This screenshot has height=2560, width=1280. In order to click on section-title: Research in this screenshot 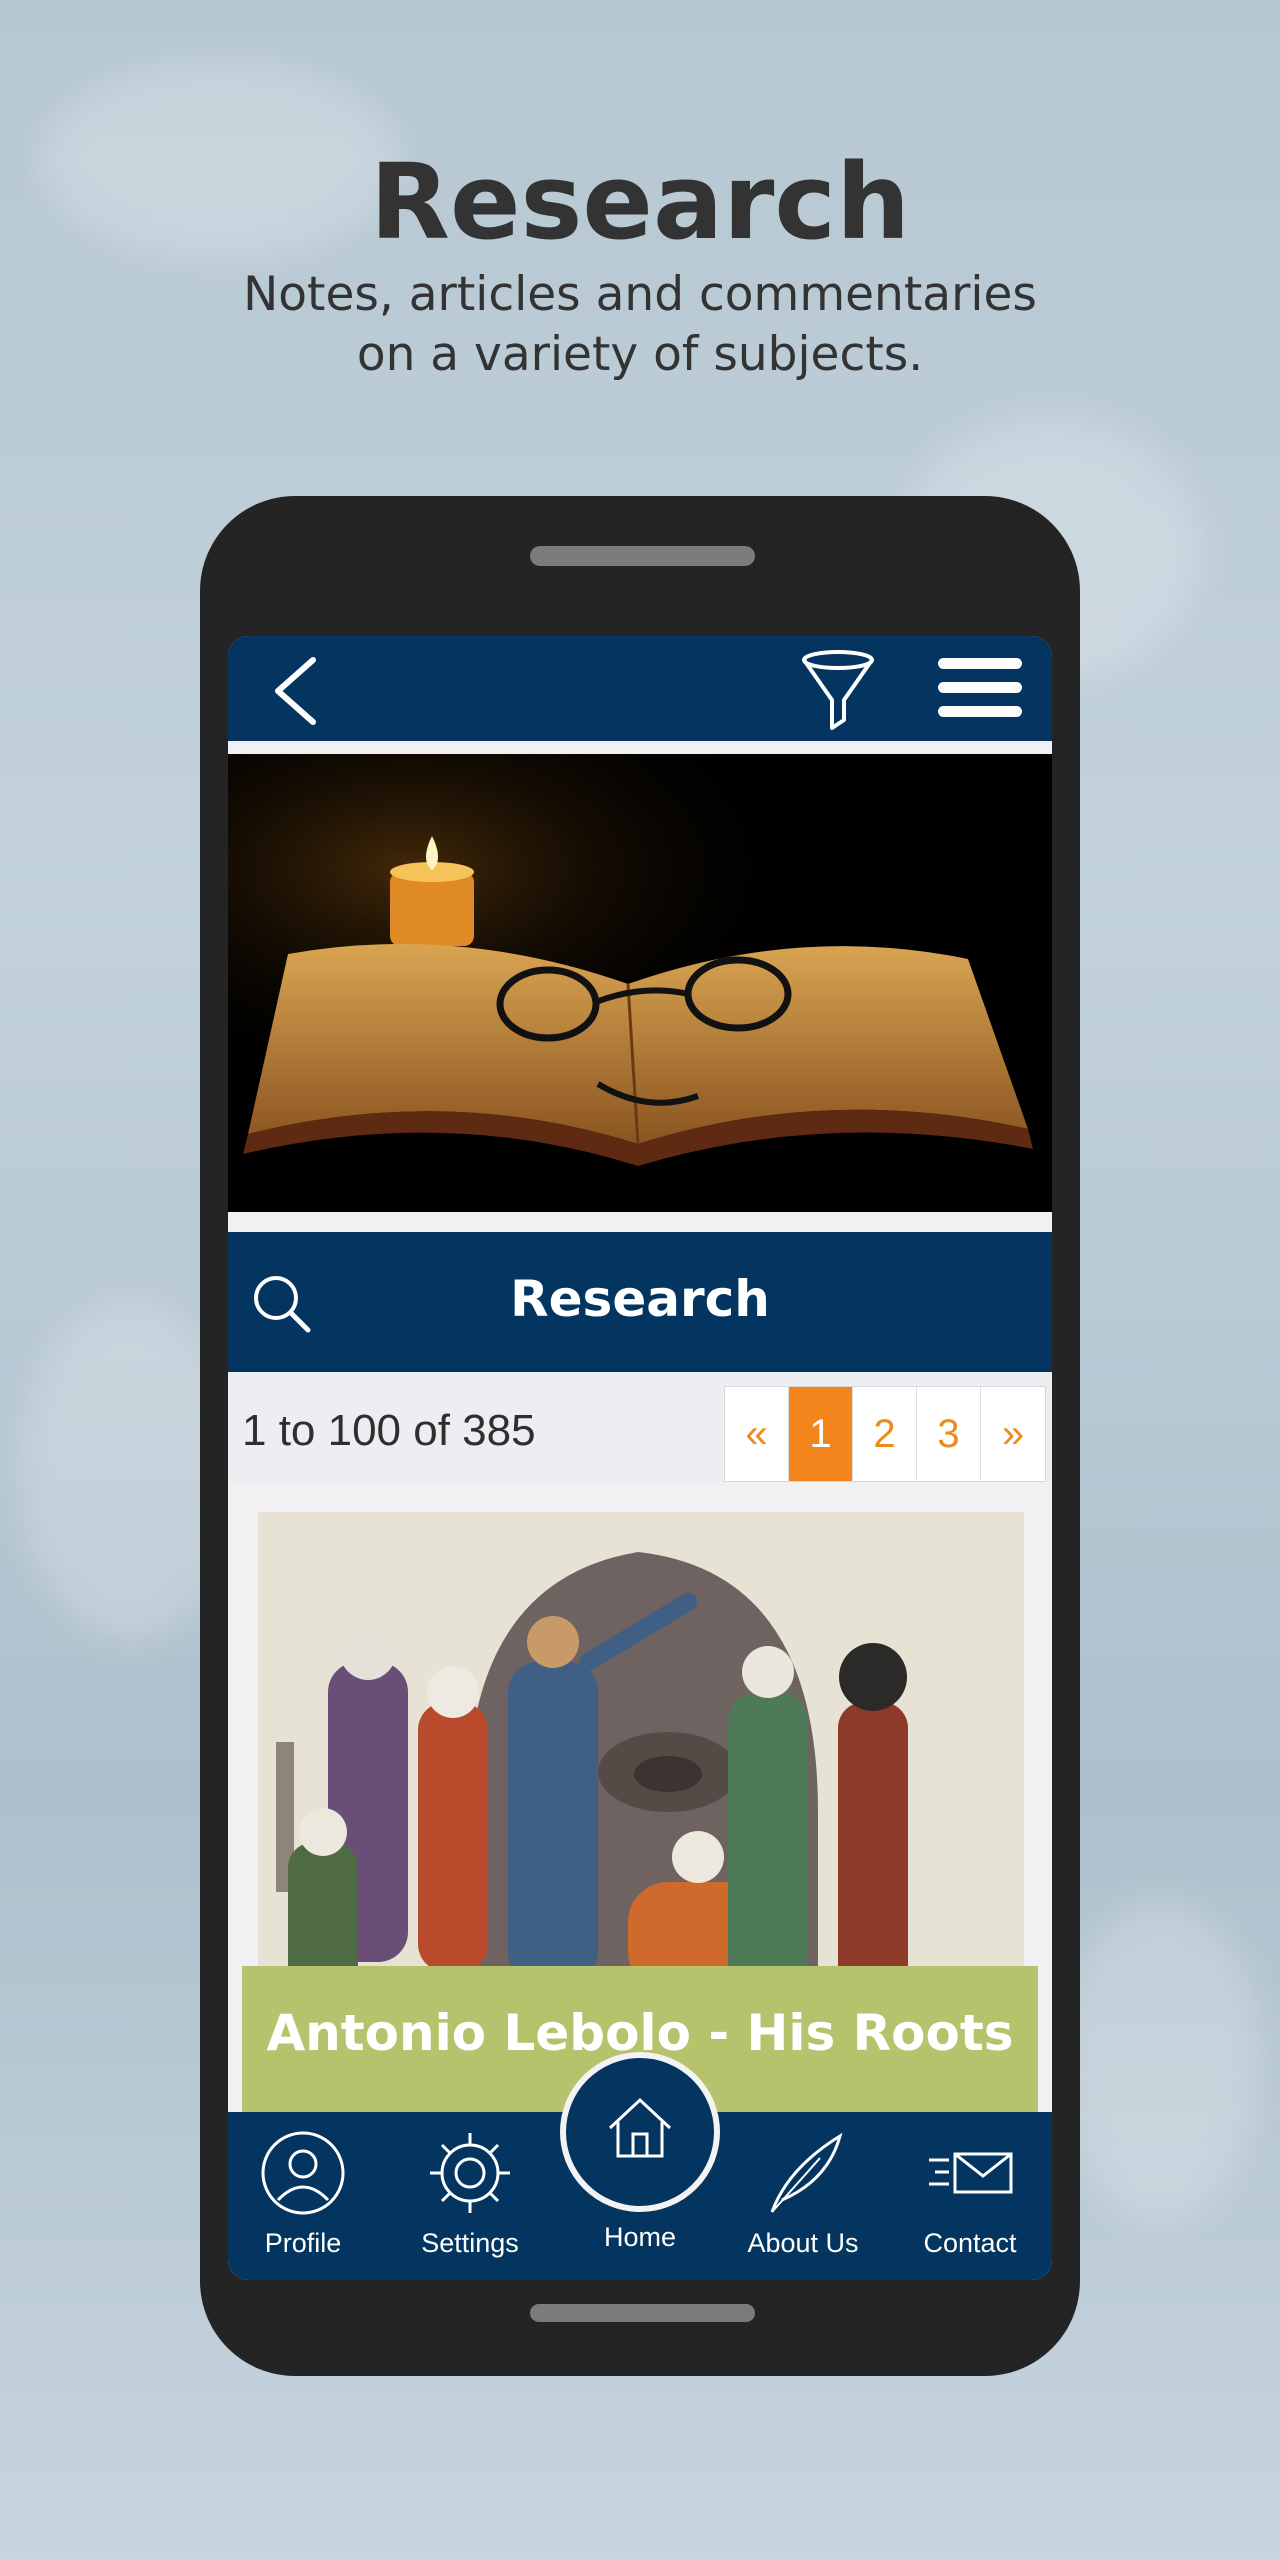, I will do `click(640, 1299)`.